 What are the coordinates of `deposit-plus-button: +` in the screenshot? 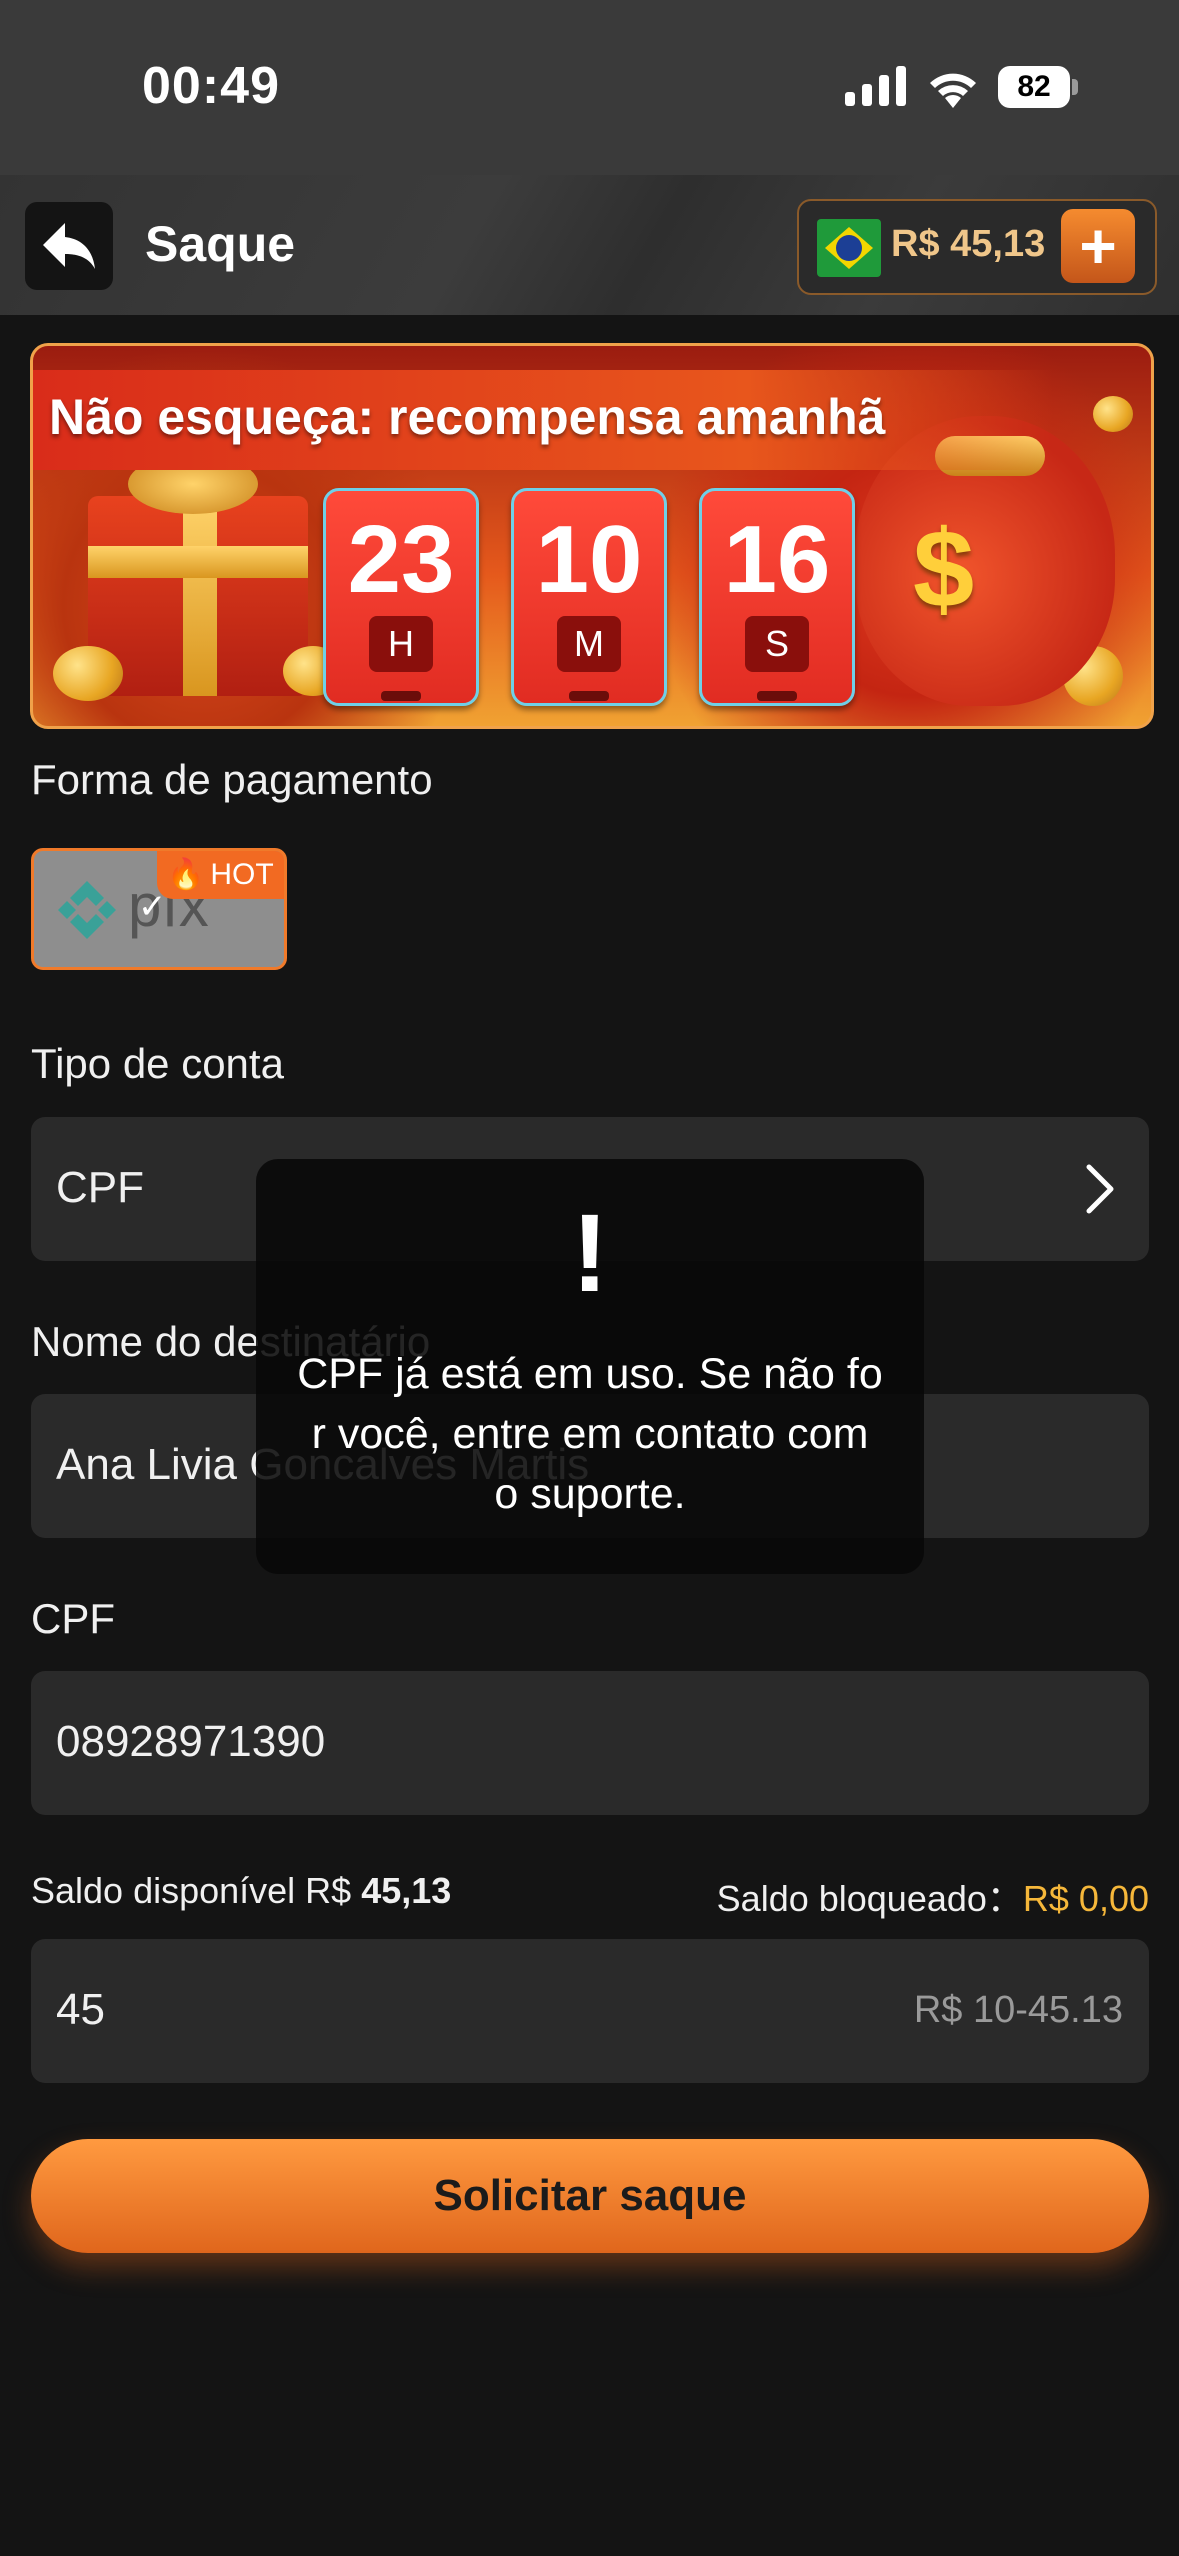 It's located at (1098, 246).